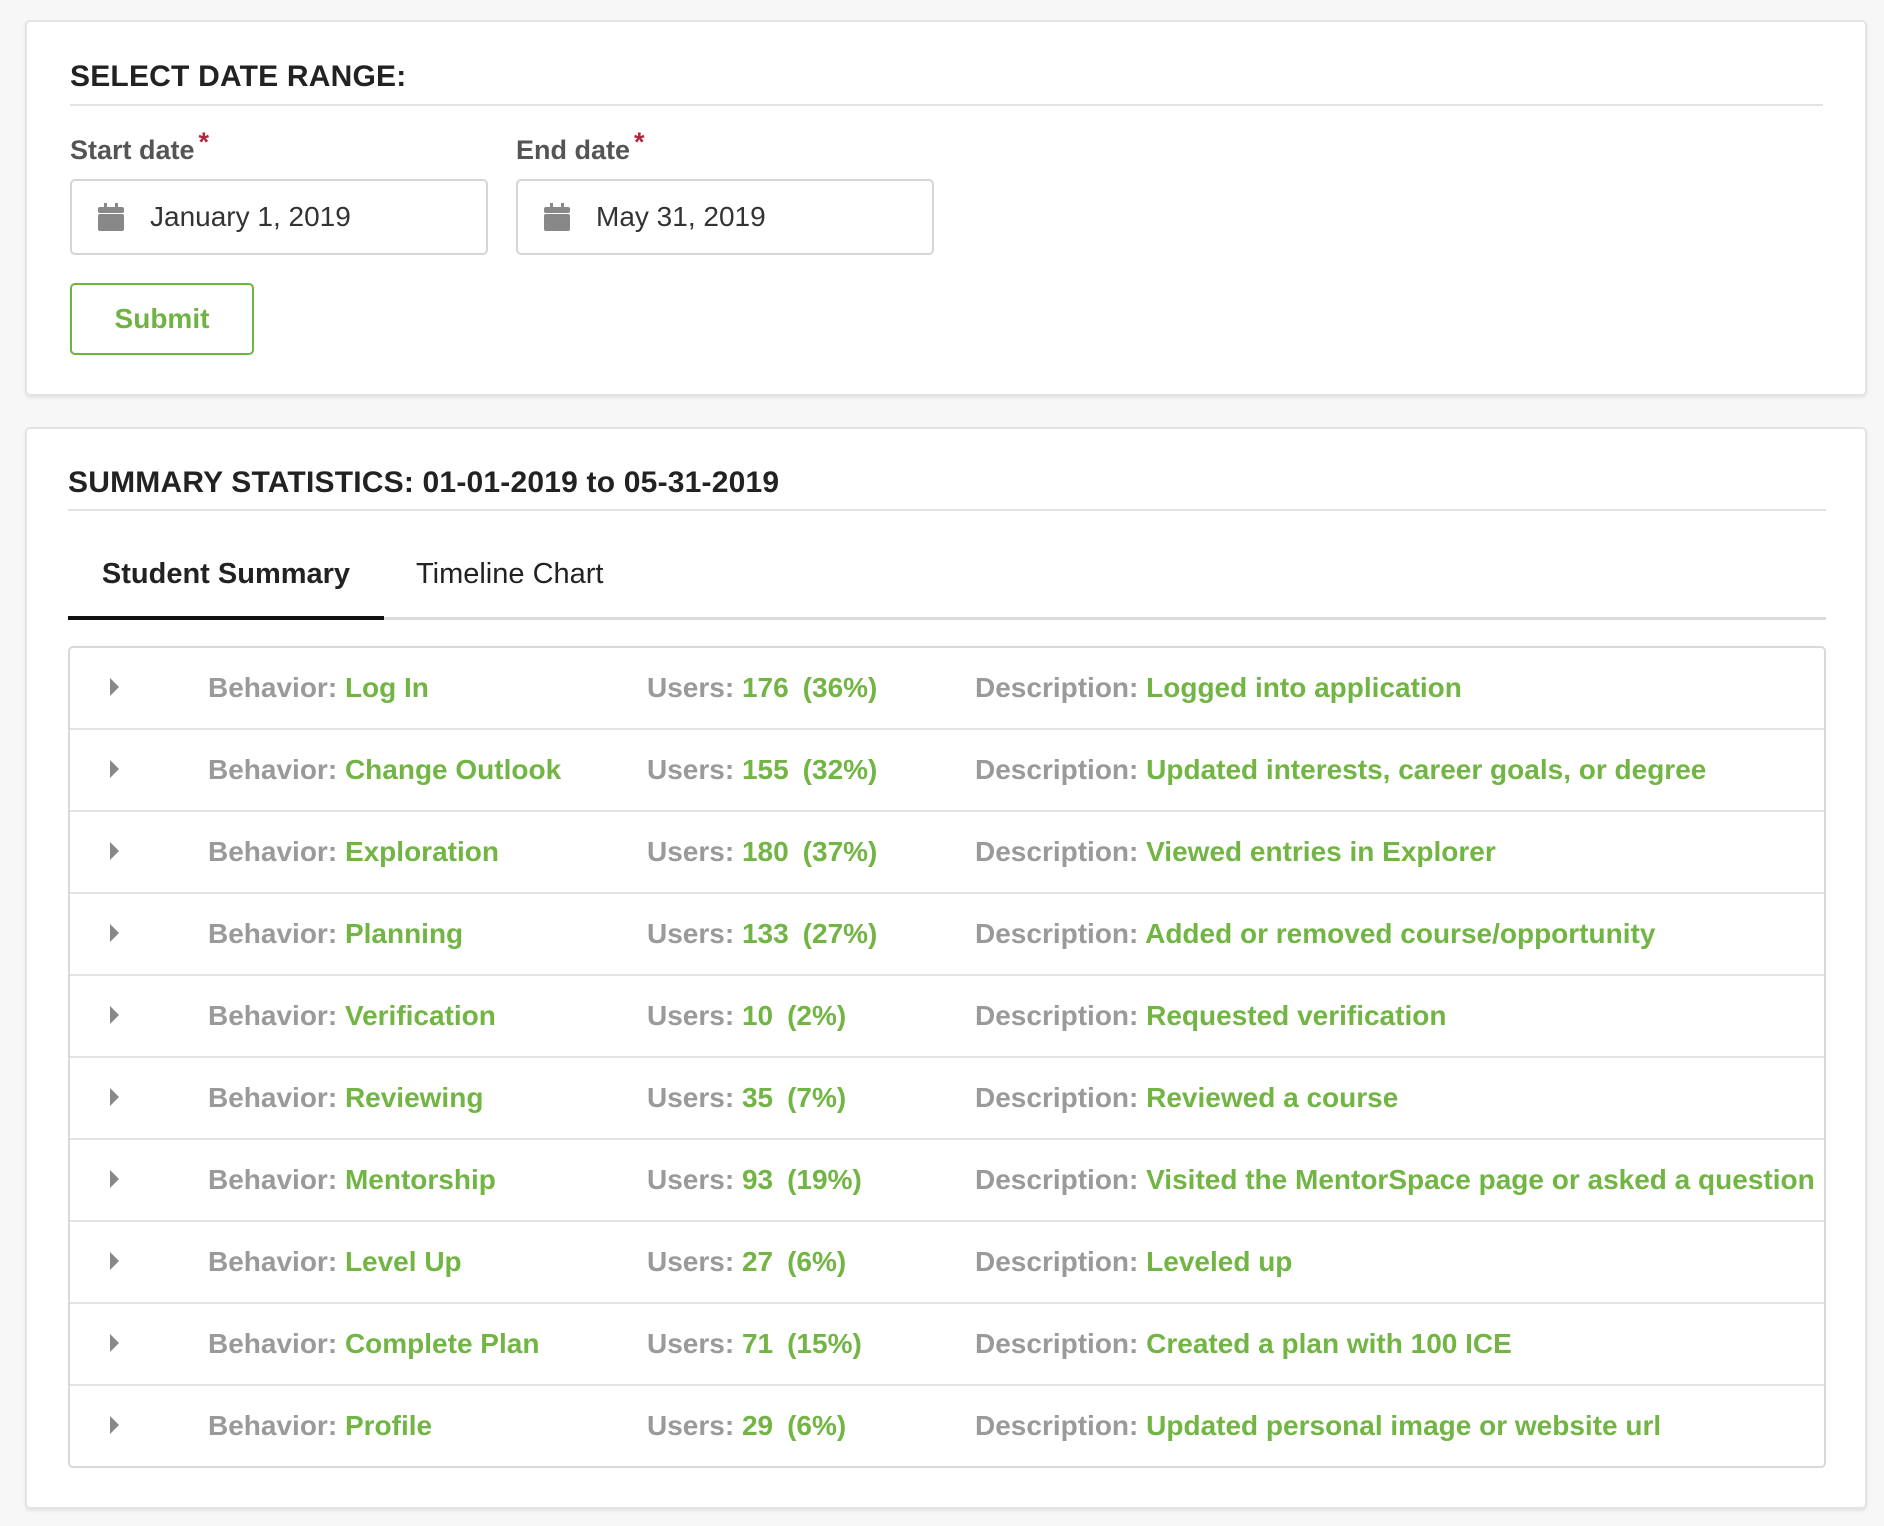 The width and height of the screenshot is (1884, 1526). What do you see at coordinates (1304, 687) in the screenshot?
I see `description-value: Logged into application` at bounding box center [1304, 687].